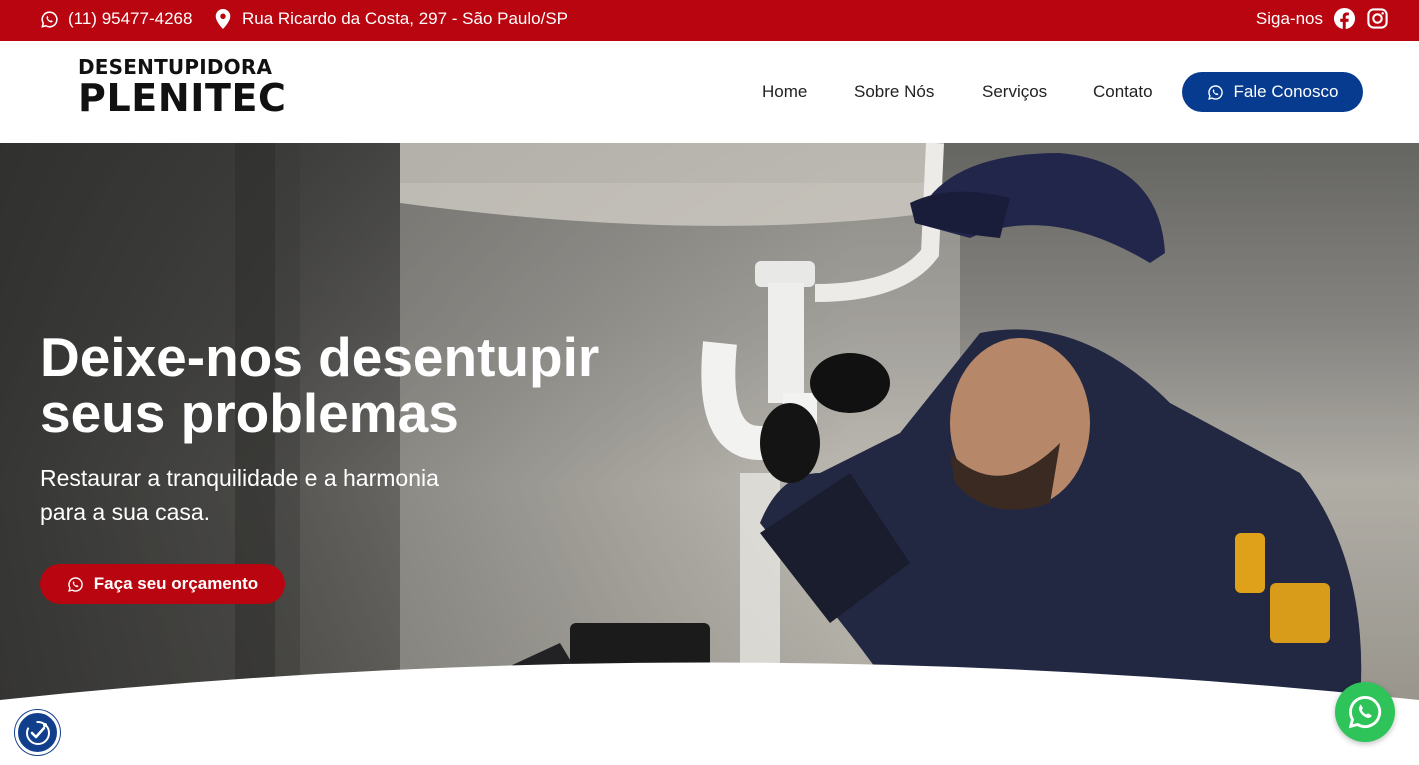  Describe the element at coordinates (784, 92) in the screenshot. I see `nav-home: Home` at that location.